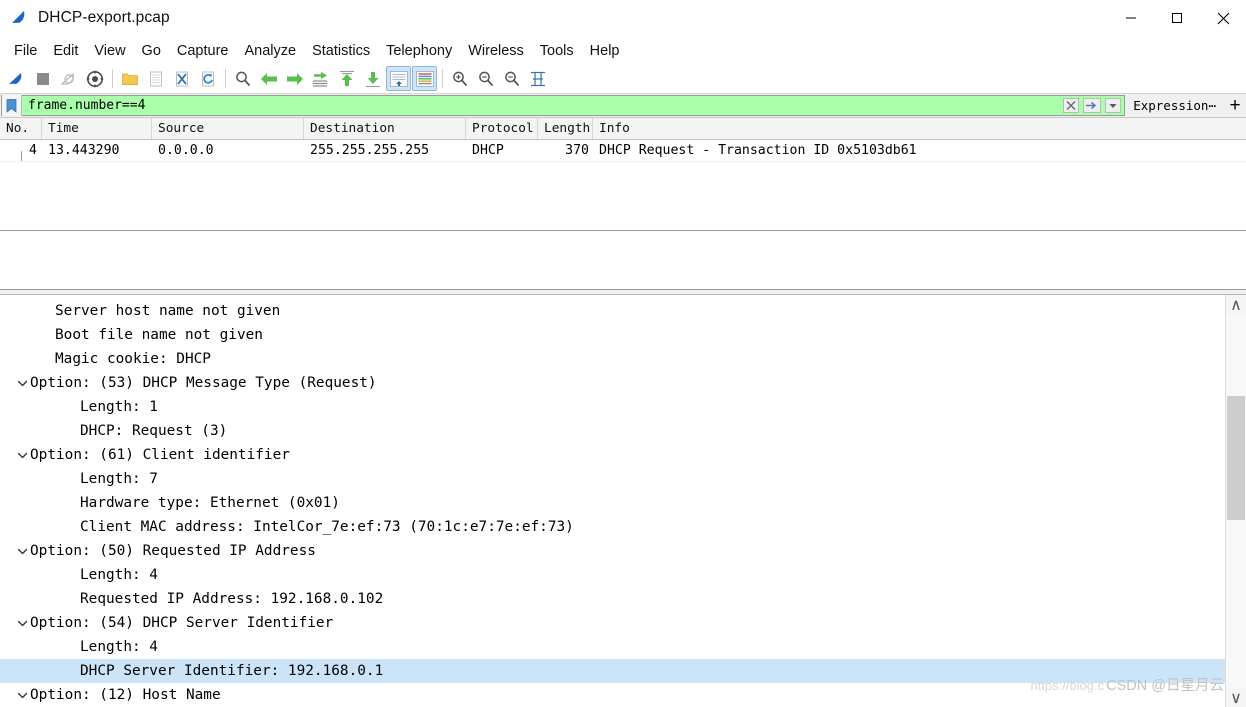 The image size is (1246, 707). Describe the element at coordinates (511, 78) in the screenshot. I see `zoom-reset-icon` at that location.